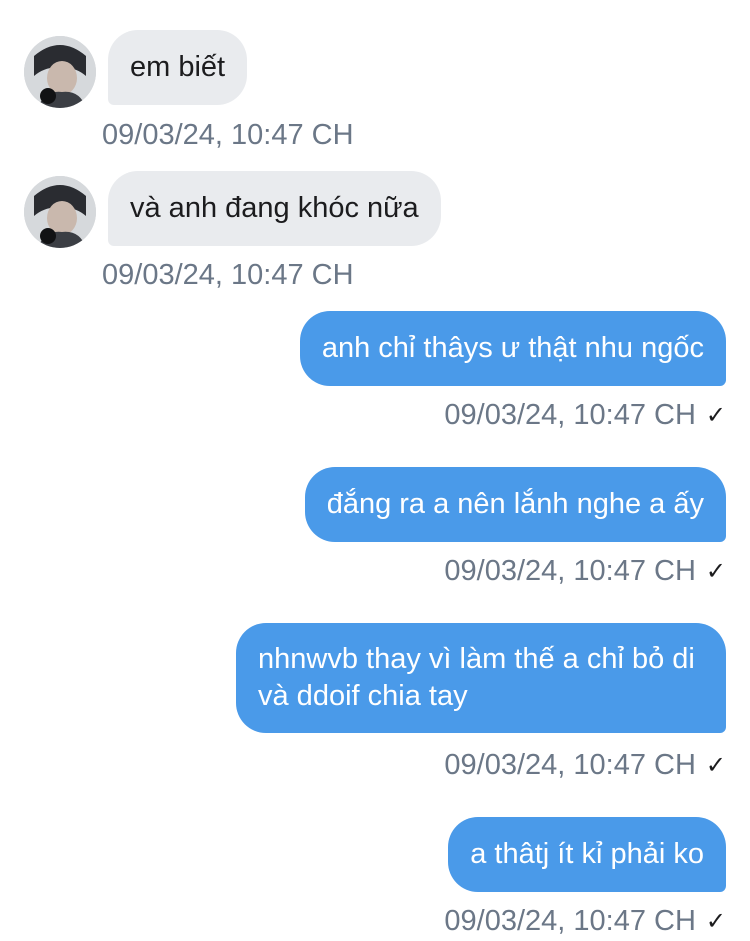  What do you see at coordinates (178, 67) in the screenshot?
I see `message-bubble-incoming: em biết` at bounding box center [178, 67].